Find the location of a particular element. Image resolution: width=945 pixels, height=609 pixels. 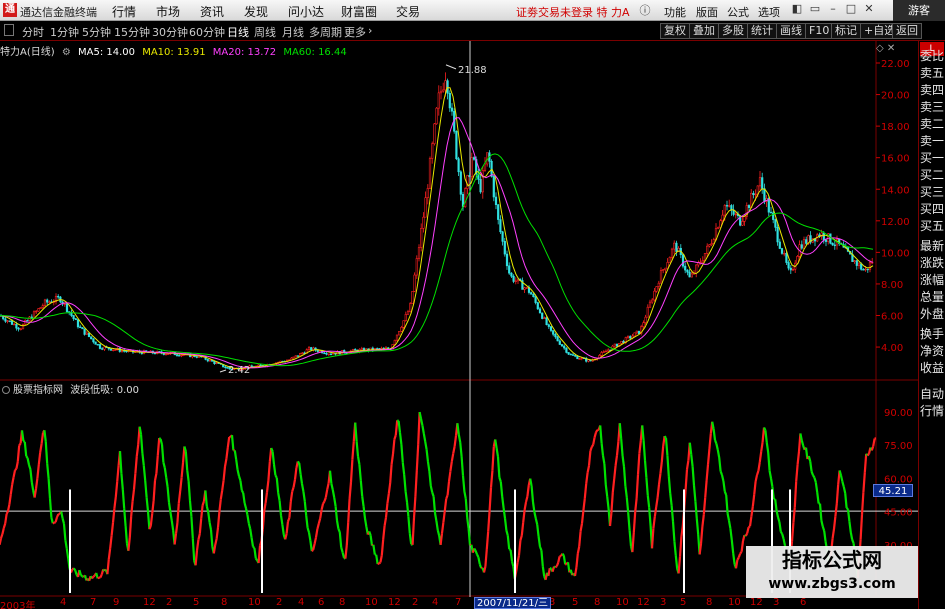

stock-name: 特力A(日线) is located at coordinates (27, 52).